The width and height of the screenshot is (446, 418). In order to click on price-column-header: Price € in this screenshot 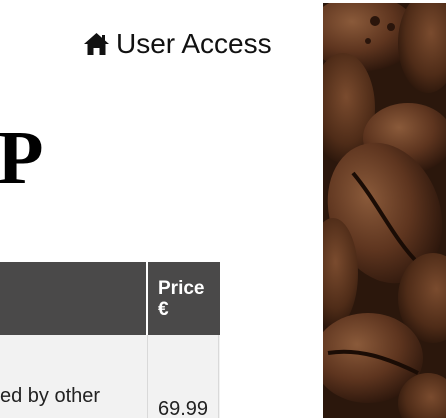, I will do `click(181, 299)`.